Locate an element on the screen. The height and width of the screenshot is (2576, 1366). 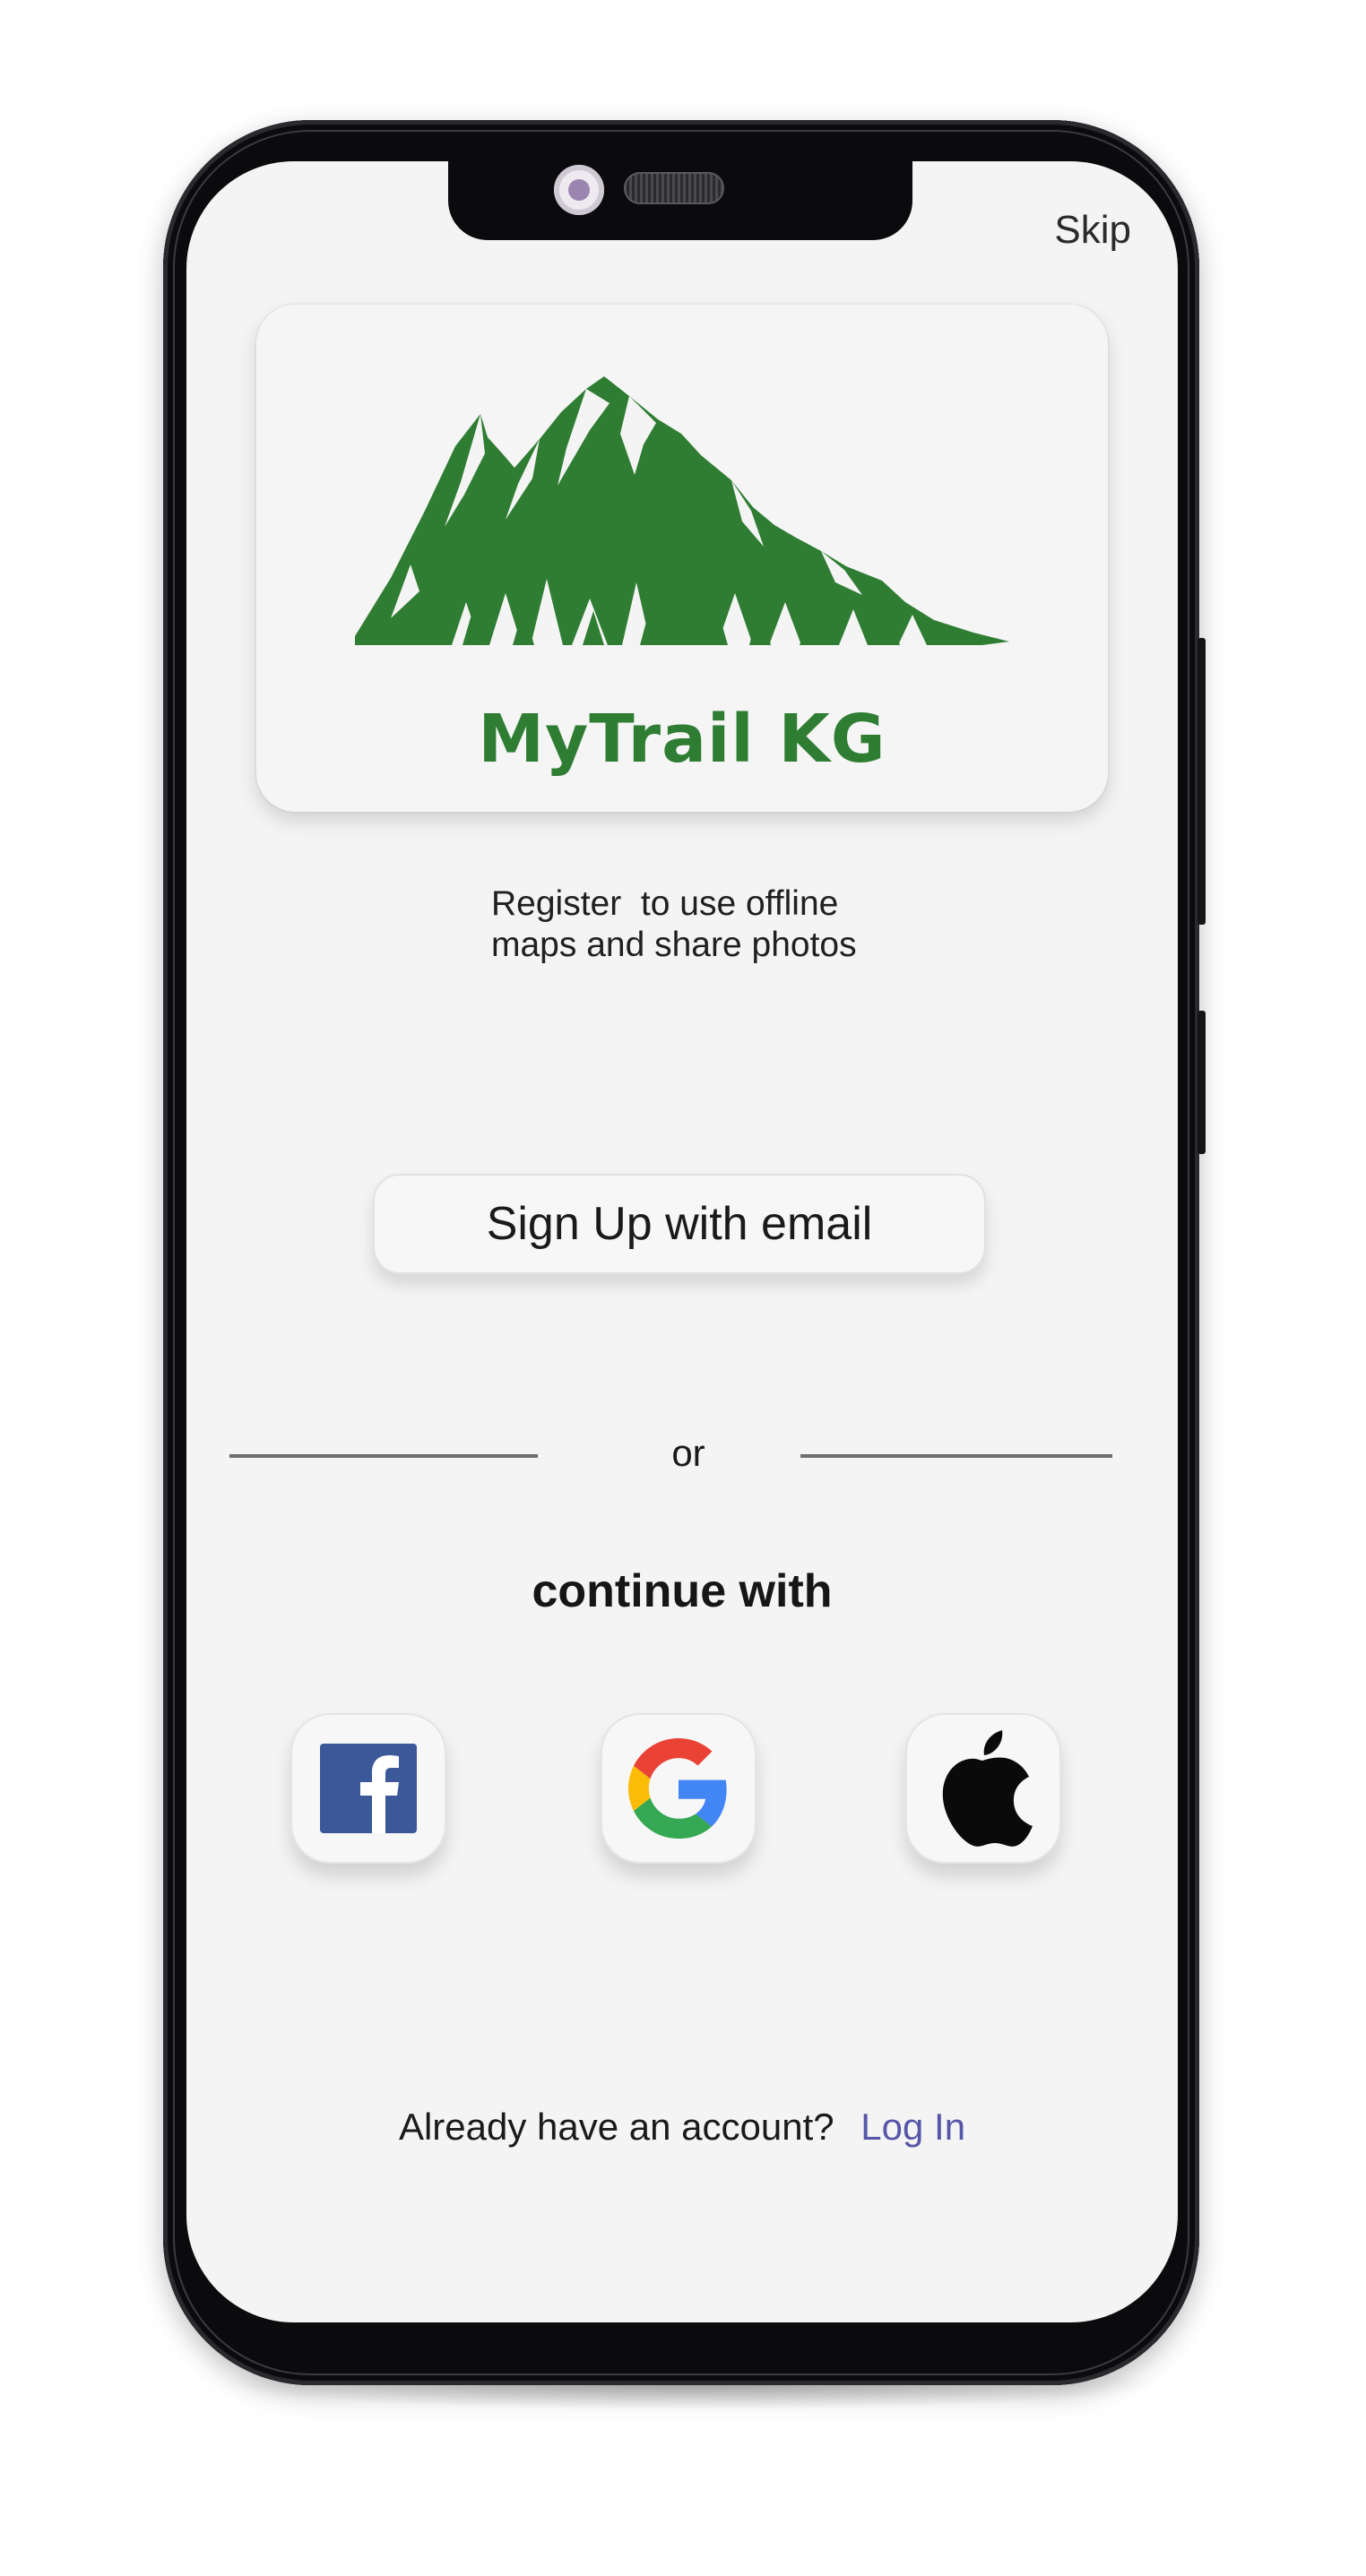
apple-icon is located at coordinates (988, 1788).